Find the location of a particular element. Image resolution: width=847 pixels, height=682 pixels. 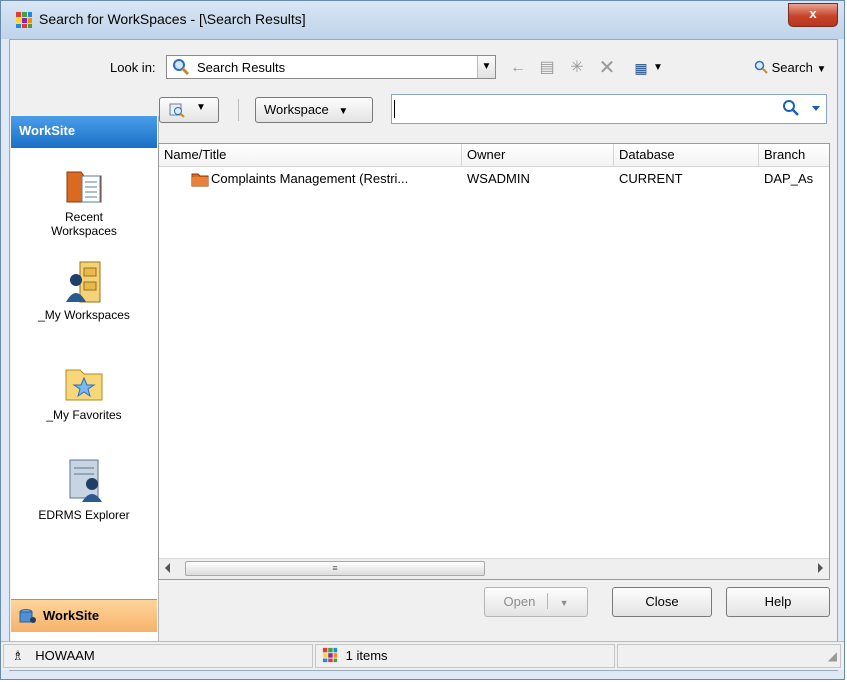

split-divider is located at coordinates (547, 601).